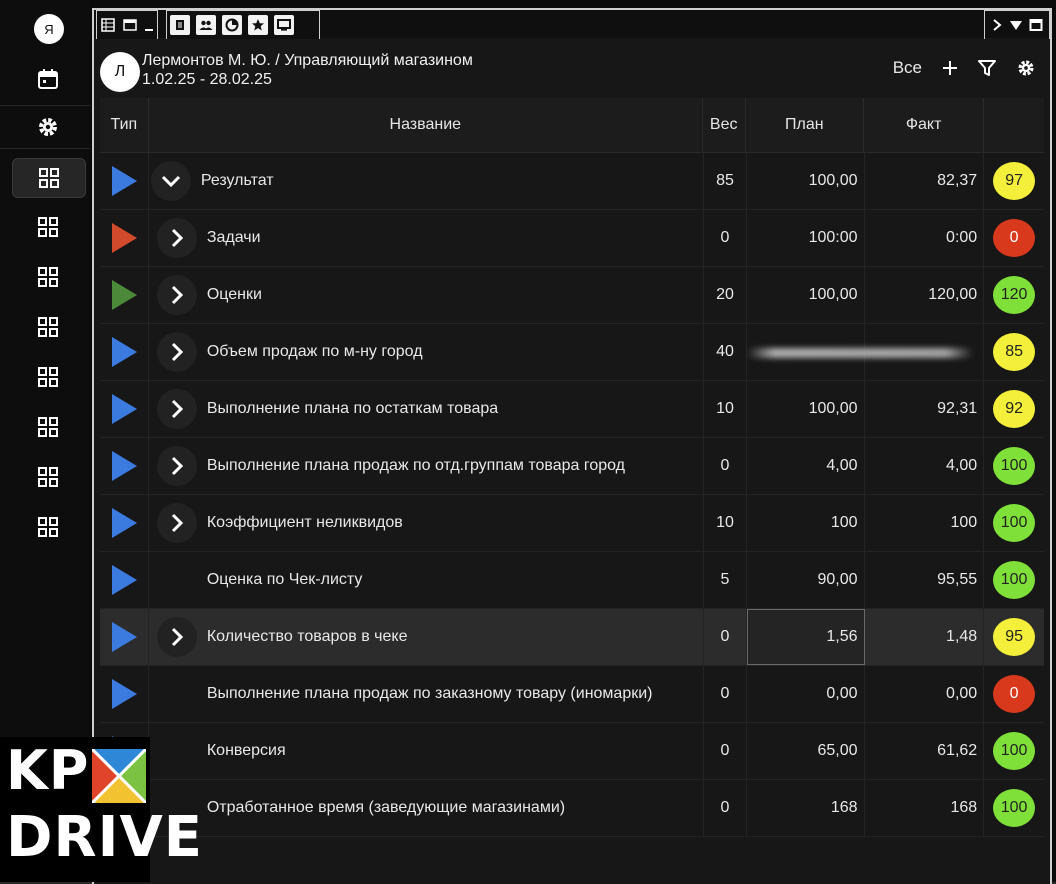 This screenshot has width=1056, height=884. I want to click on indicator-name: Задачи, so click(233, 237).